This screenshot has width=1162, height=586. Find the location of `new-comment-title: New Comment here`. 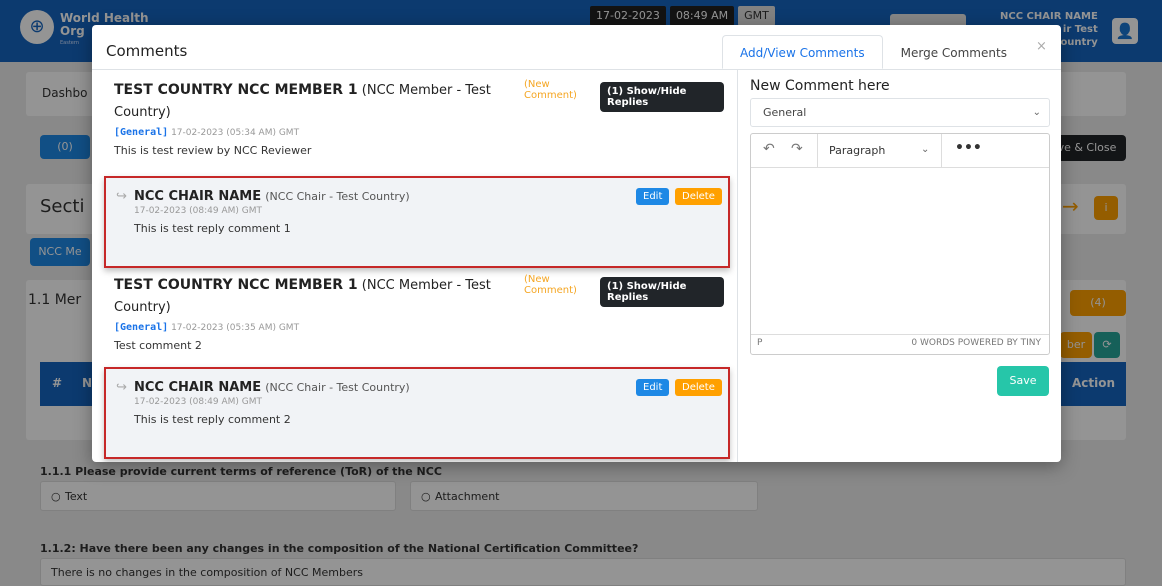

new-comment-title: New Comment here is located at coordinates (820, 86).